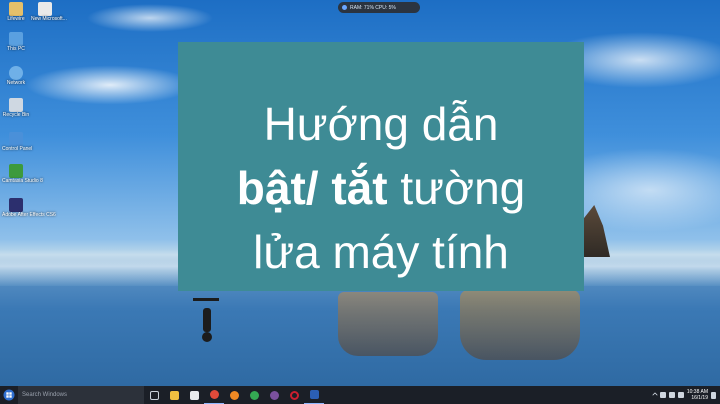 This screenshot has height=404, width=720. I want to click on taskbar-app-opera, so click(294, 395).